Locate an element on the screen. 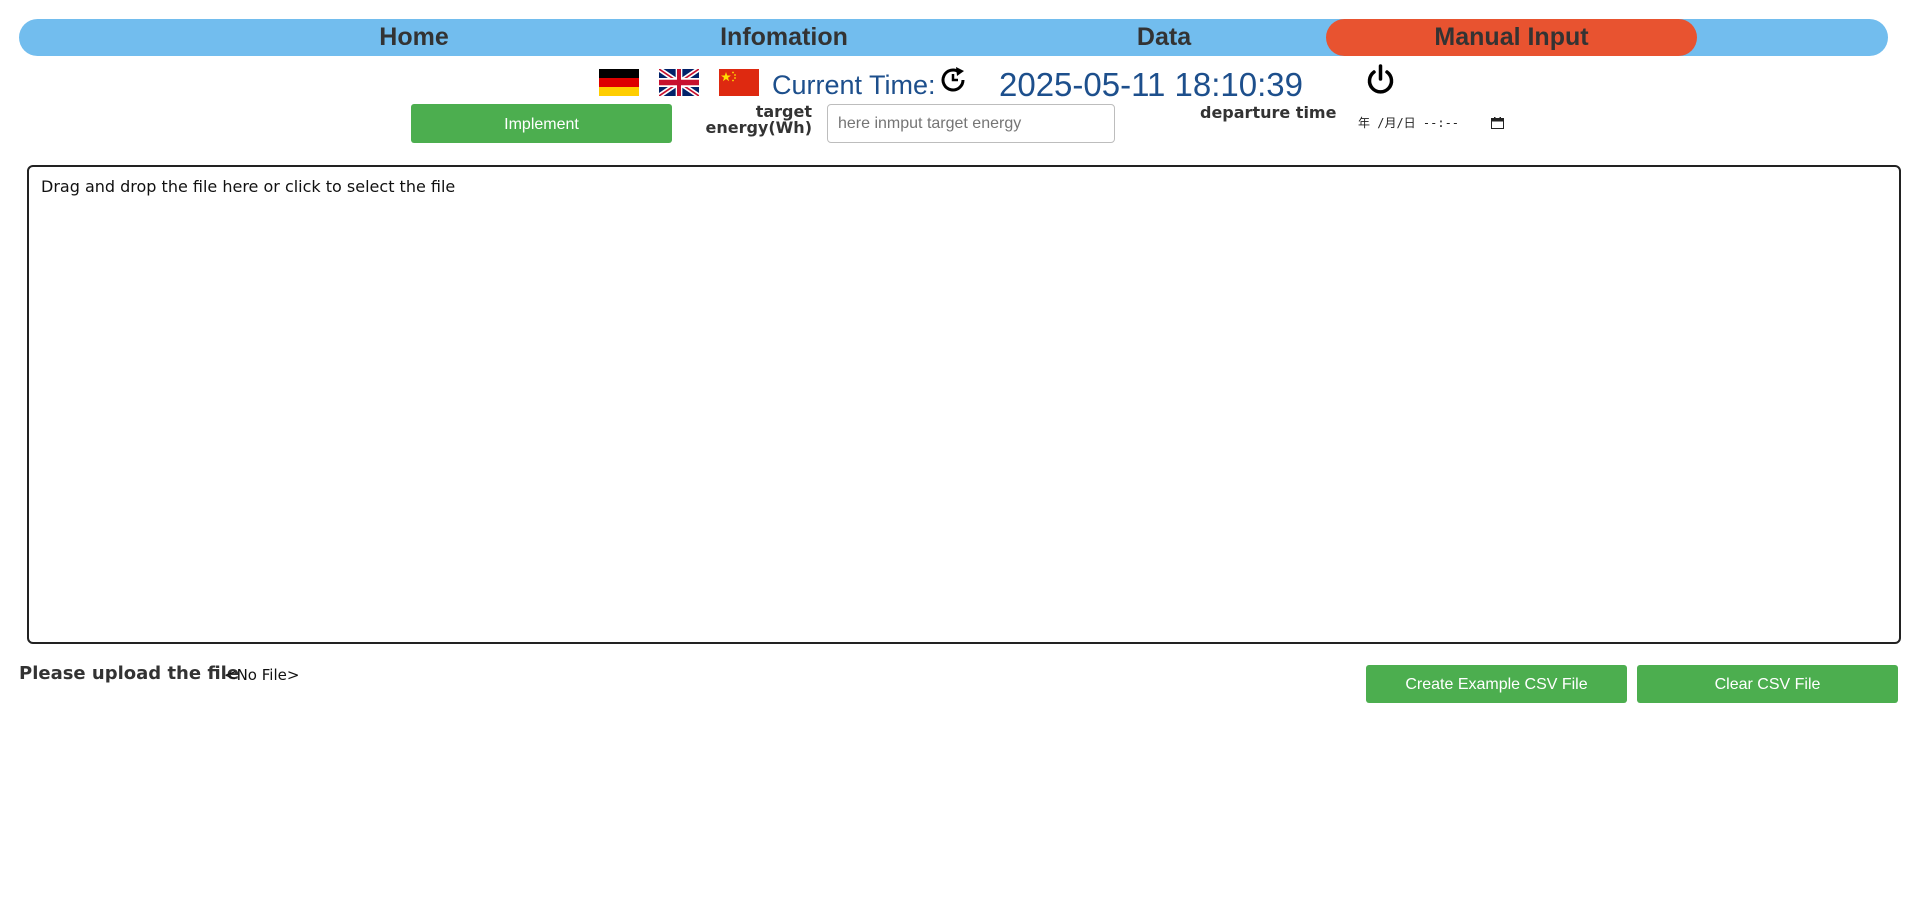  china-flag-icon is located at coordinates (739, 82).